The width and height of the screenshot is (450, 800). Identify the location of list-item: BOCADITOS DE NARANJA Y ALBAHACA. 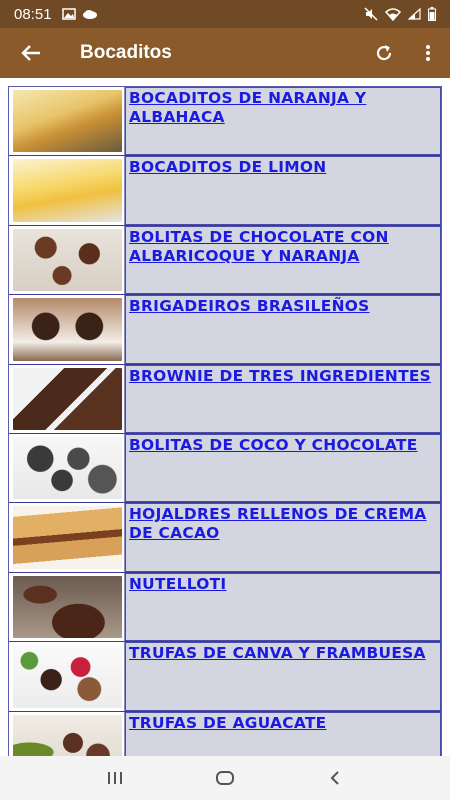
(225, 122).